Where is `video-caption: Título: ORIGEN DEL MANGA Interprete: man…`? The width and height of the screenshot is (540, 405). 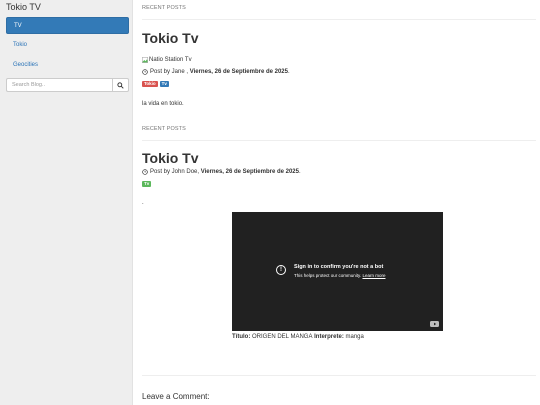 video-caption: Título: ORIGEN DEL MANGA Interprete: man… is located at coordinates (298, 337).